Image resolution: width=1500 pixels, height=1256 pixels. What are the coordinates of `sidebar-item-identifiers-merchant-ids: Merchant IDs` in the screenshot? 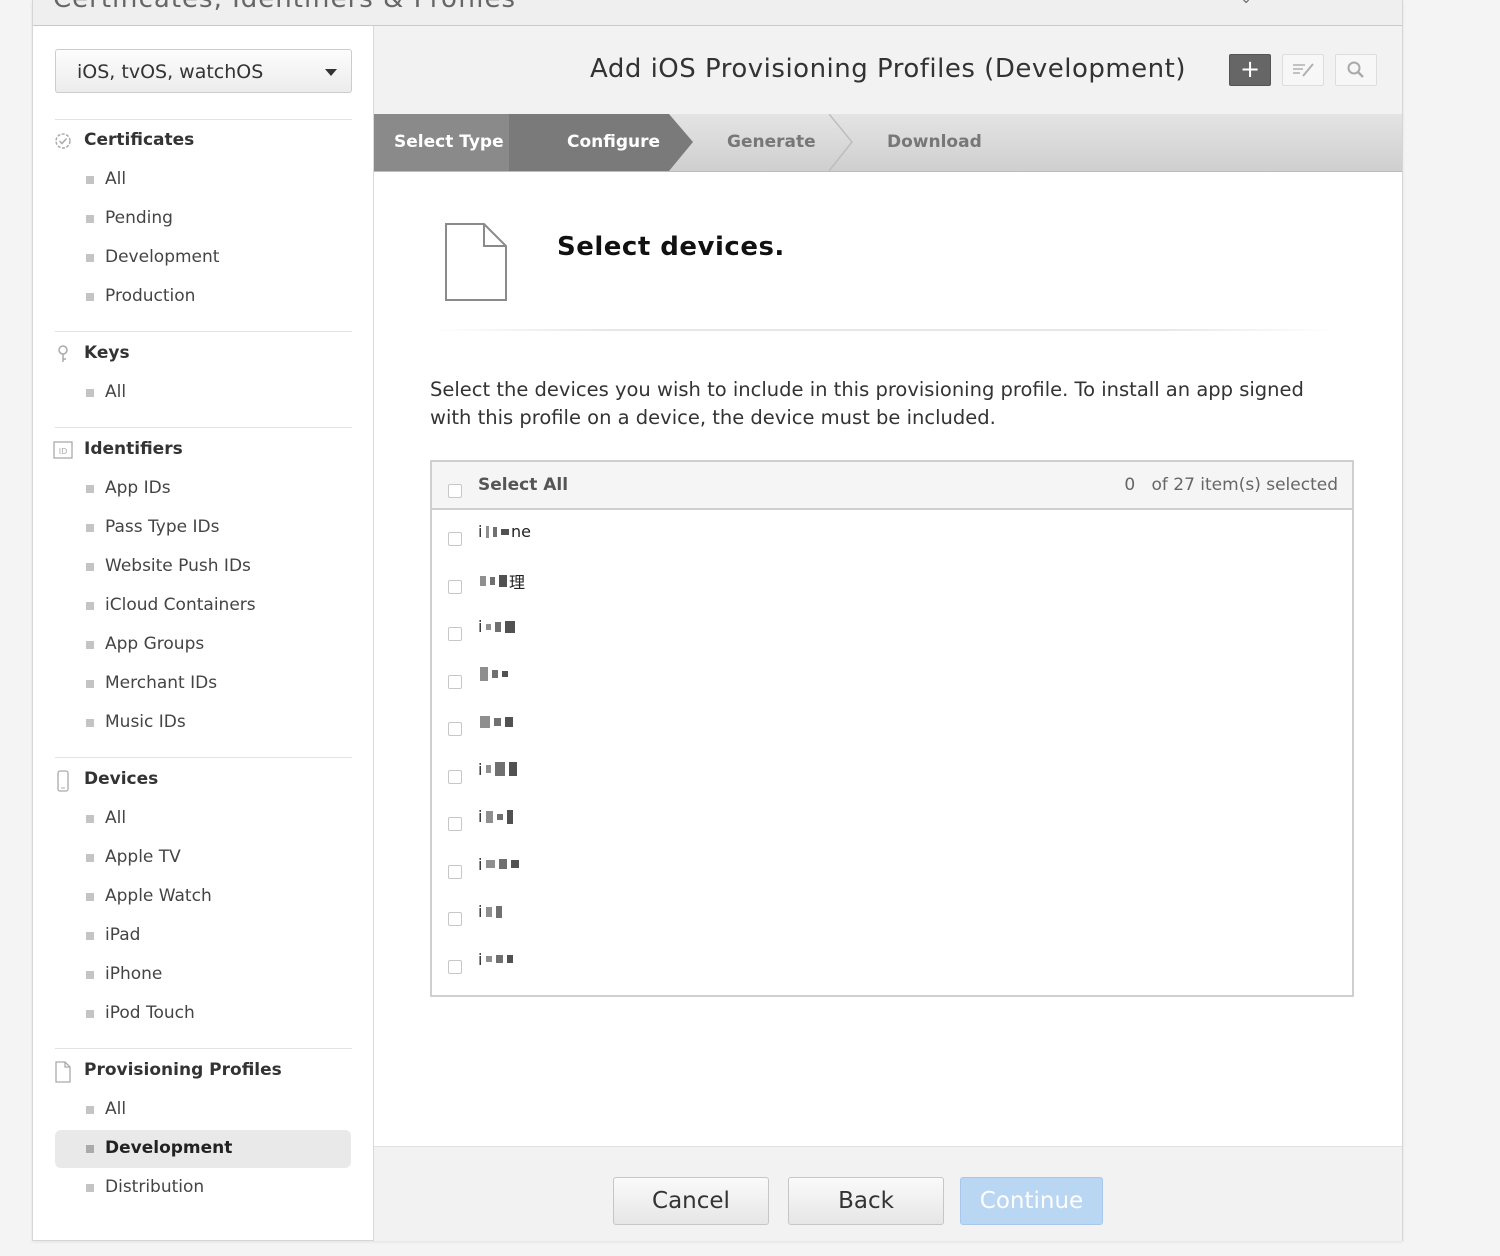 It's located at (203, 684).